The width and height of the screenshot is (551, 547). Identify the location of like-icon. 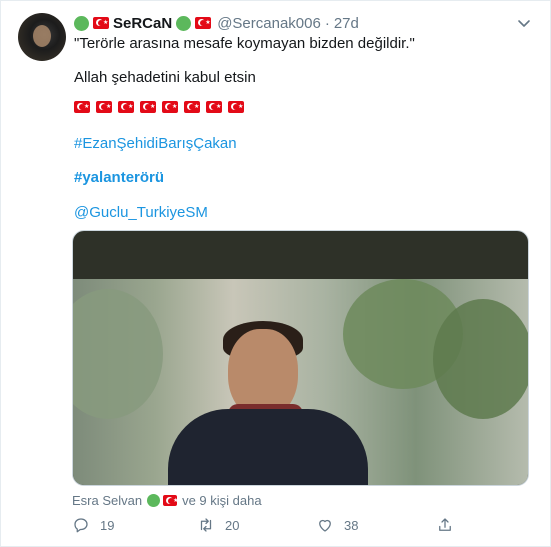
(325, 525).